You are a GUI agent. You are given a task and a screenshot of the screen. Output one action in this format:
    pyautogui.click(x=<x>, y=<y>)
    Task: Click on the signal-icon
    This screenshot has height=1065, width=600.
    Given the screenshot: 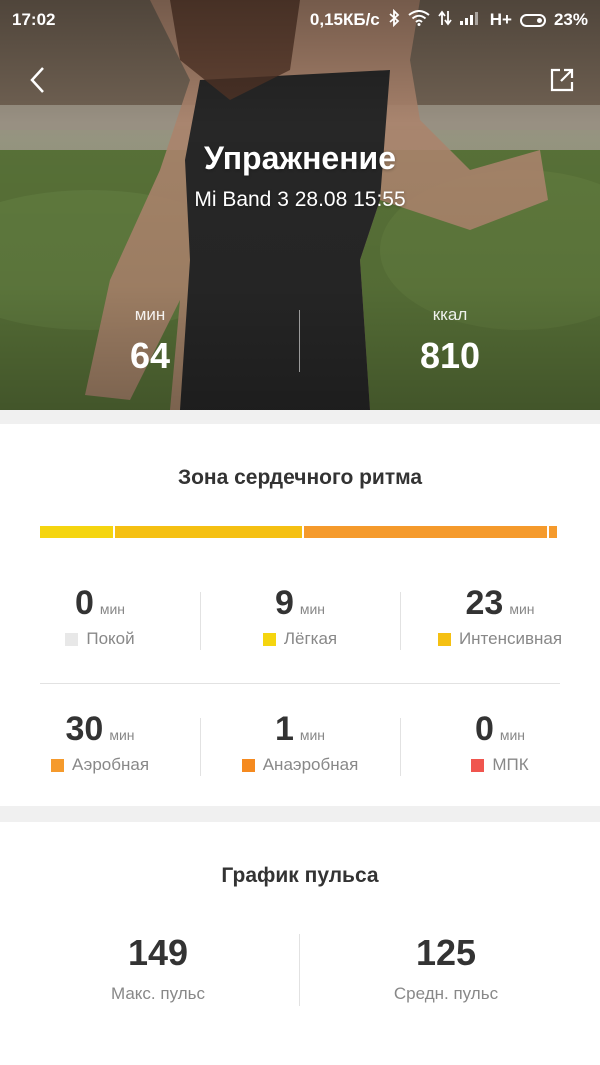 What is the action you would take?
    pyautogui.click(x=470, y=20)
    